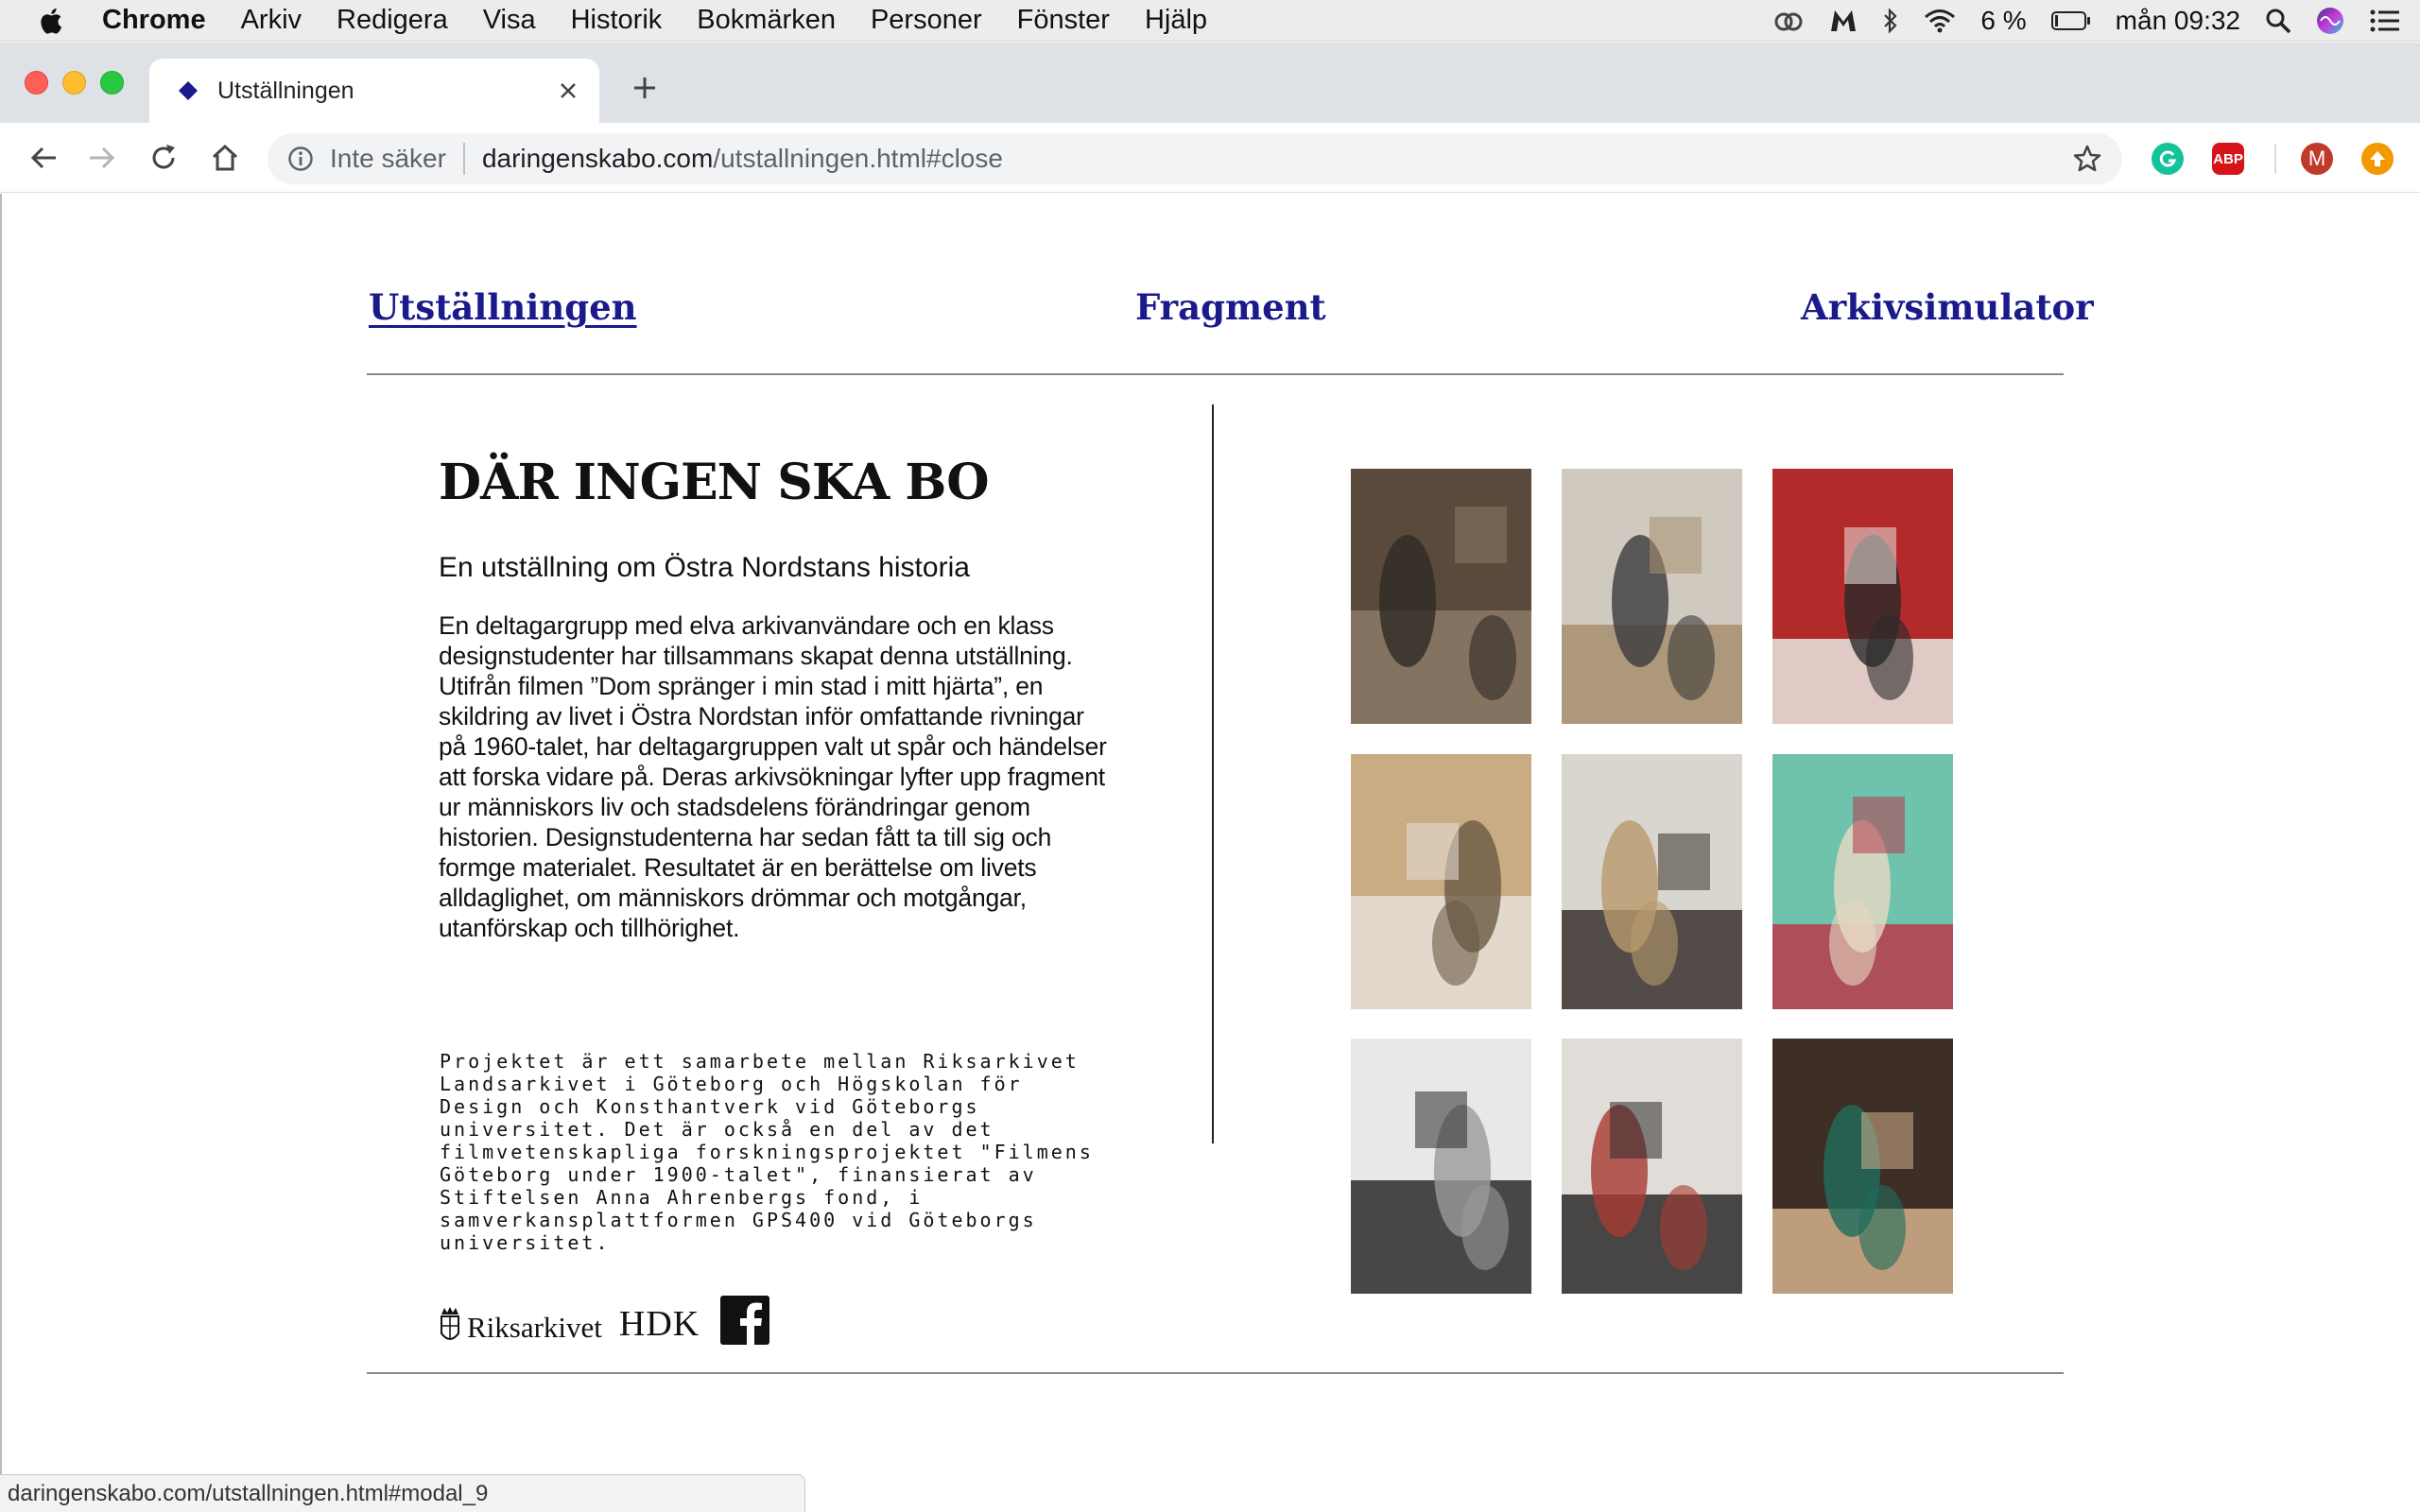  What do you see at coordinates (36, 82) in the screenshot?
I see `window-close-button` at bounding box center [36, 82].